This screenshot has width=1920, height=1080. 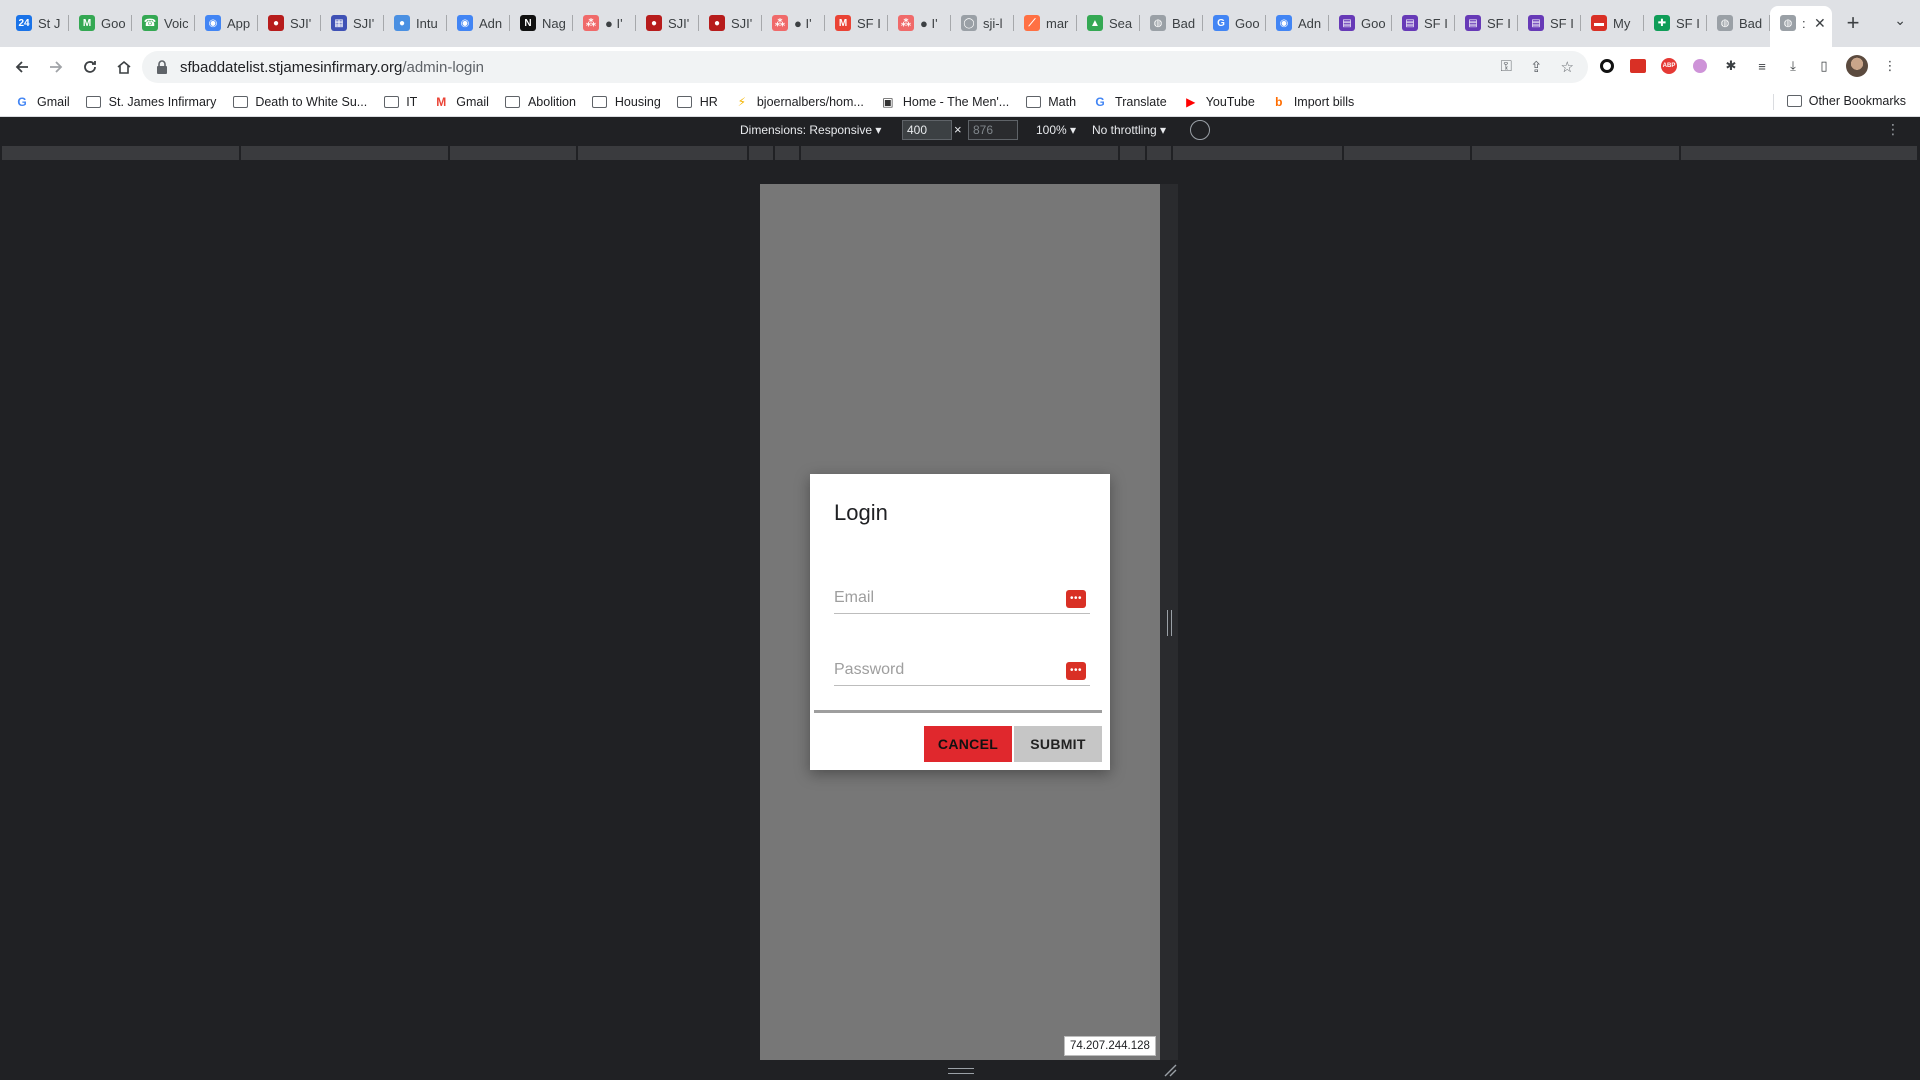 What do you see at coordinates (163, 23) in the screenshot?
I see `tab: ☎ Voic` at bounding box center [163, 23].